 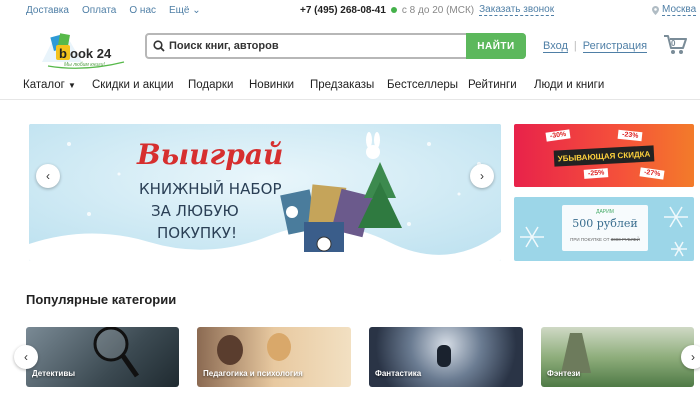 I want to click on banner-prev-button: ‹, so click(x=48, y=176).